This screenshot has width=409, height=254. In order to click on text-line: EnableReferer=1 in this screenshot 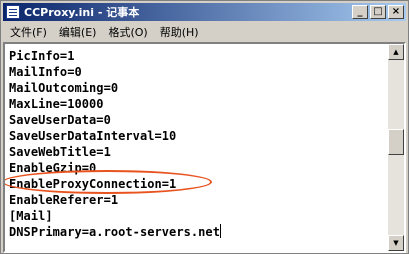, I will do `click(64, 200)`.